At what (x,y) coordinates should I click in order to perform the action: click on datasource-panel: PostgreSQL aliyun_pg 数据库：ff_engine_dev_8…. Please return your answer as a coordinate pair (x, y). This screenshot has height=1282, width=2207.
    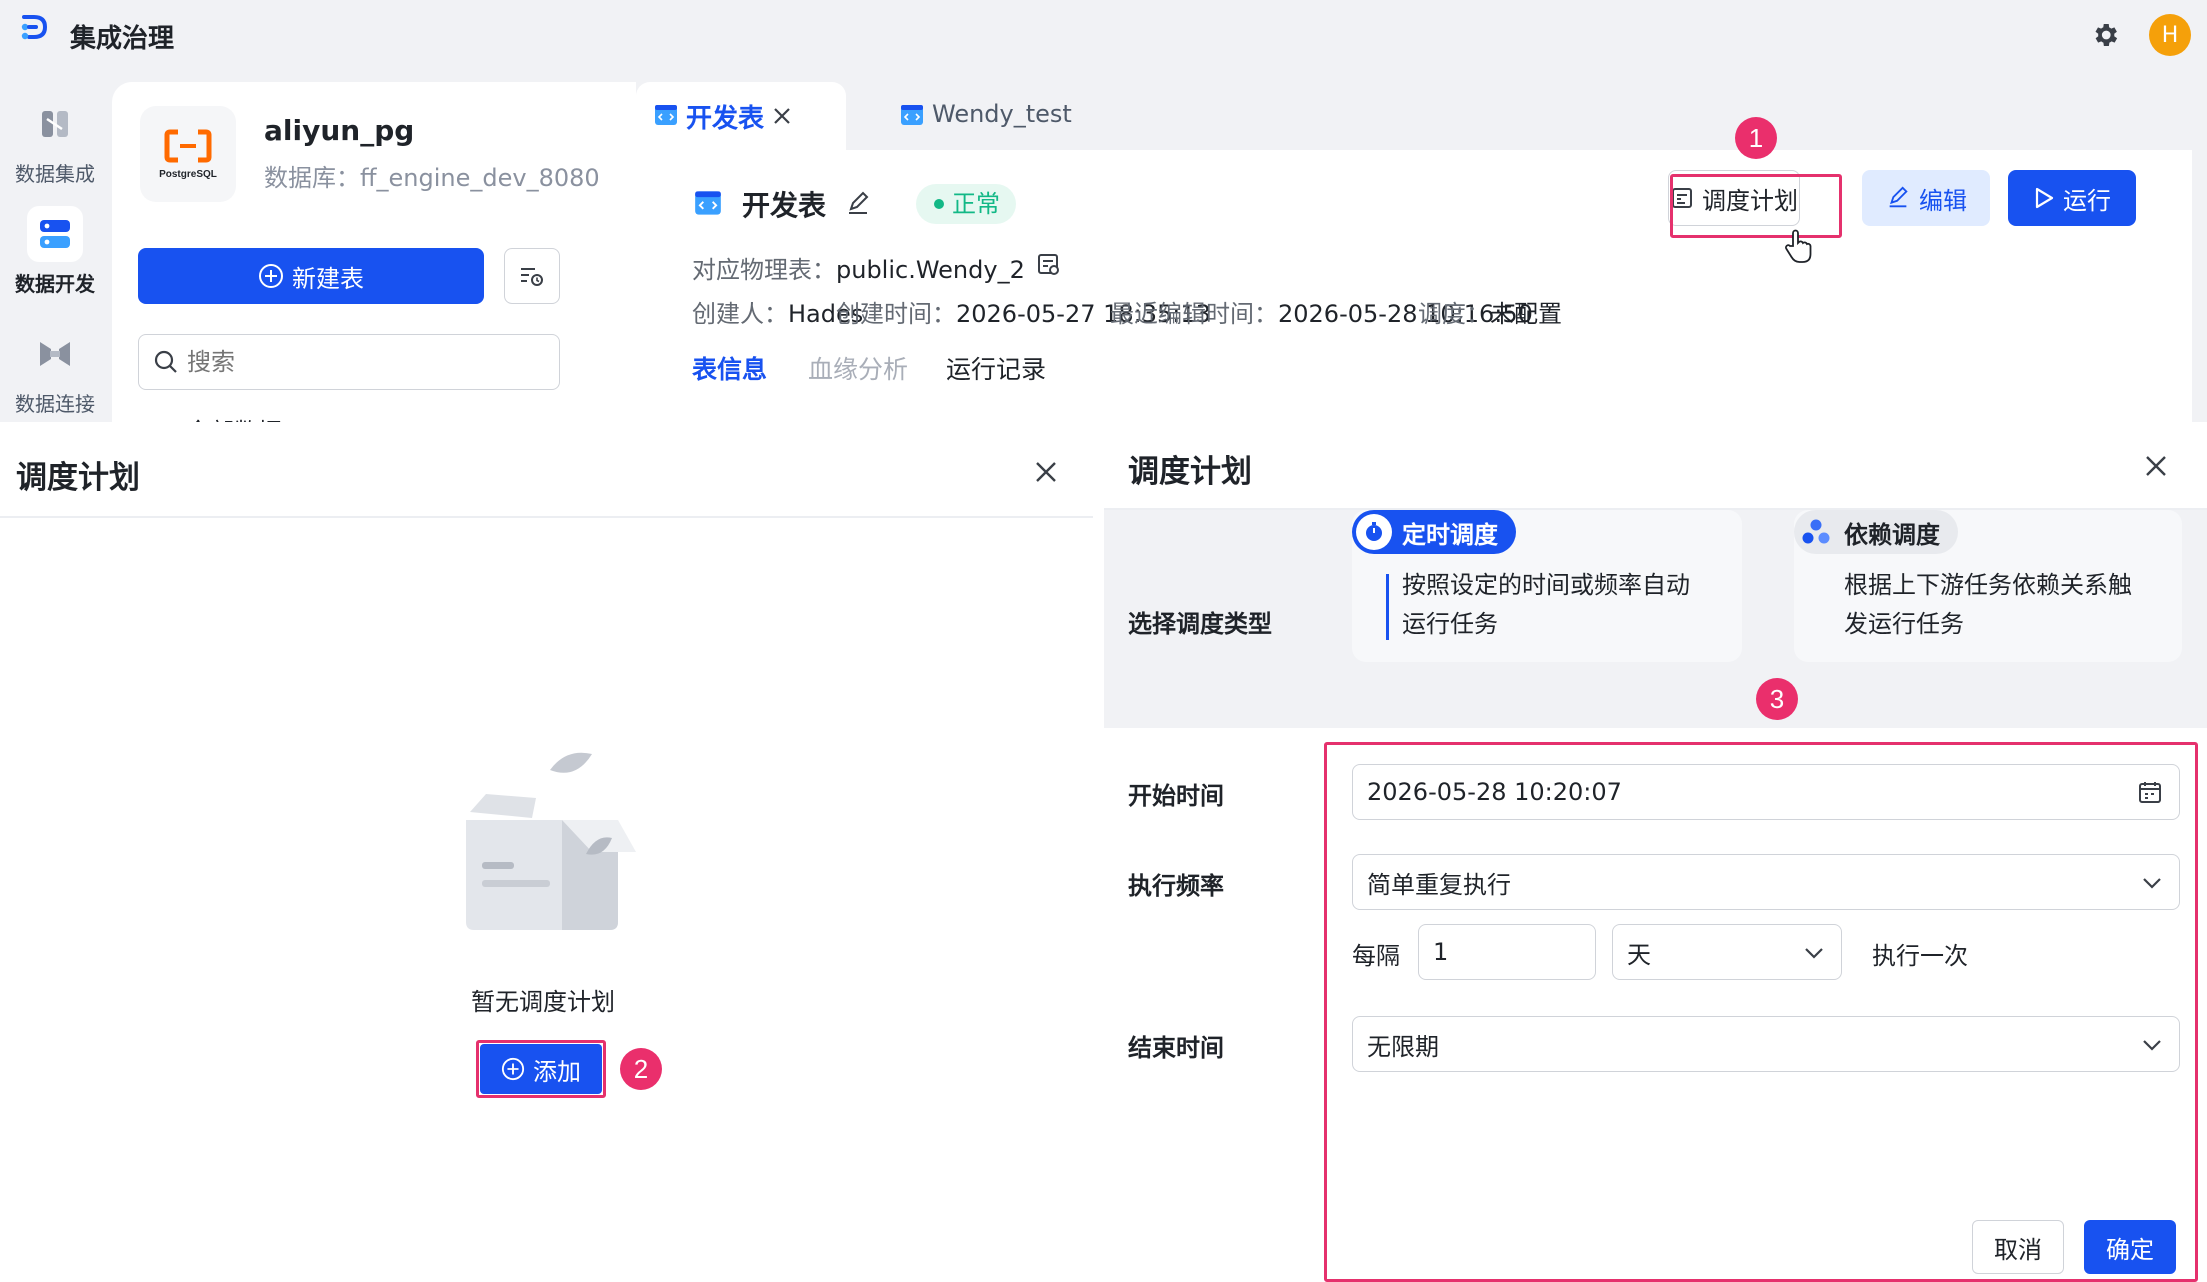
    Looking at the image, I should click on (374, 252).